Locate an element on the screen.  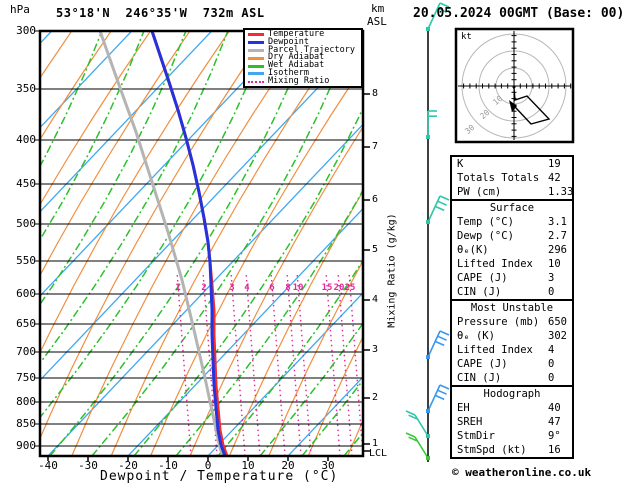
stats-value: 302 is located at coordinates (557, 336).